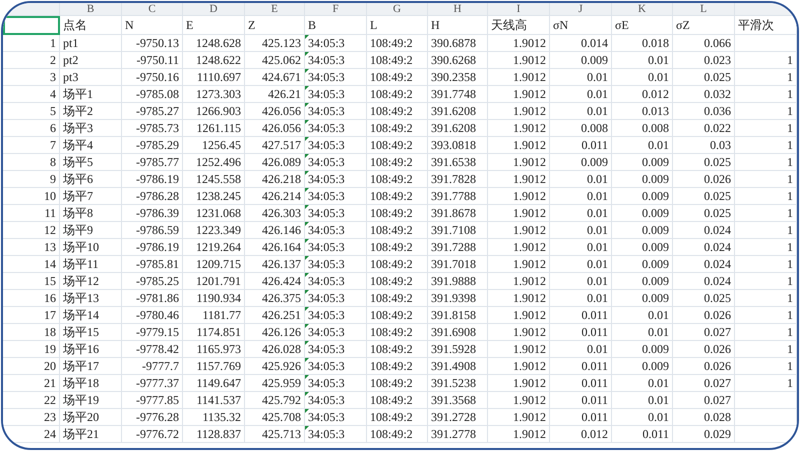 The height and width of the screenshot is (451, 800). I want to click on table-cell: 场平19, so click(91, 400).